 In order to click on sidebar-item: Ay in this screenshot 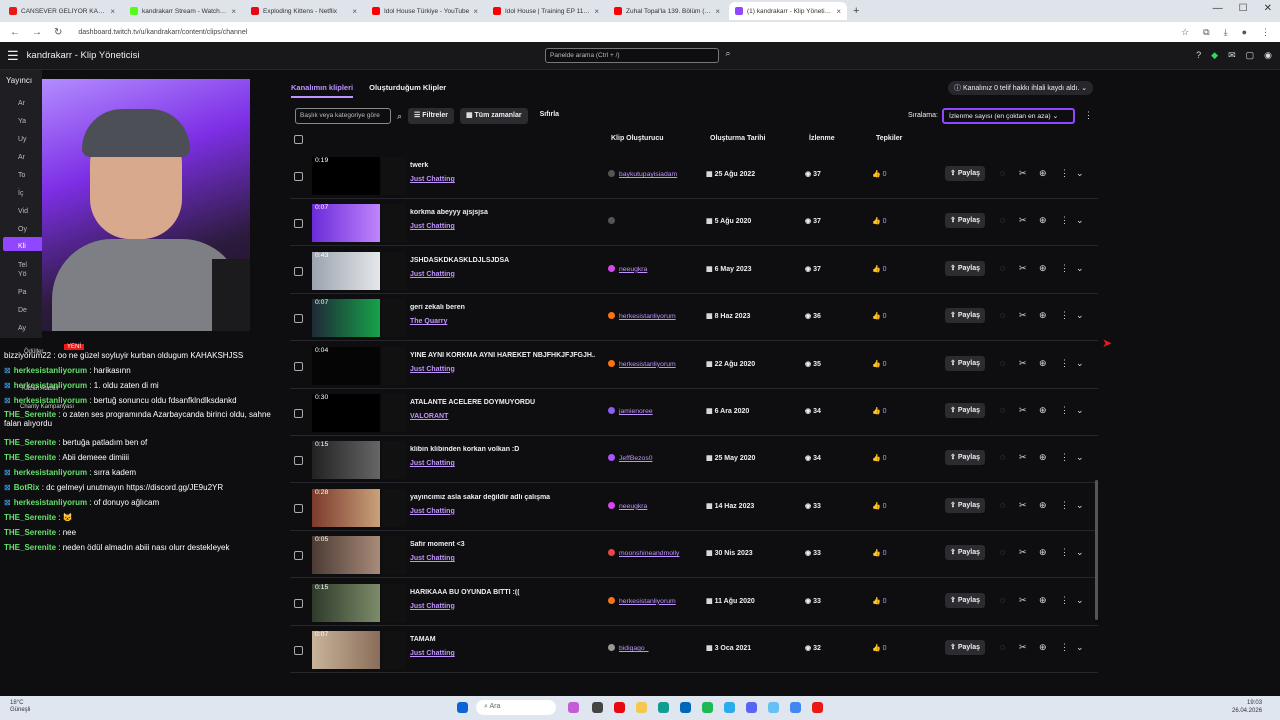, I will do `click(22, 328)`.